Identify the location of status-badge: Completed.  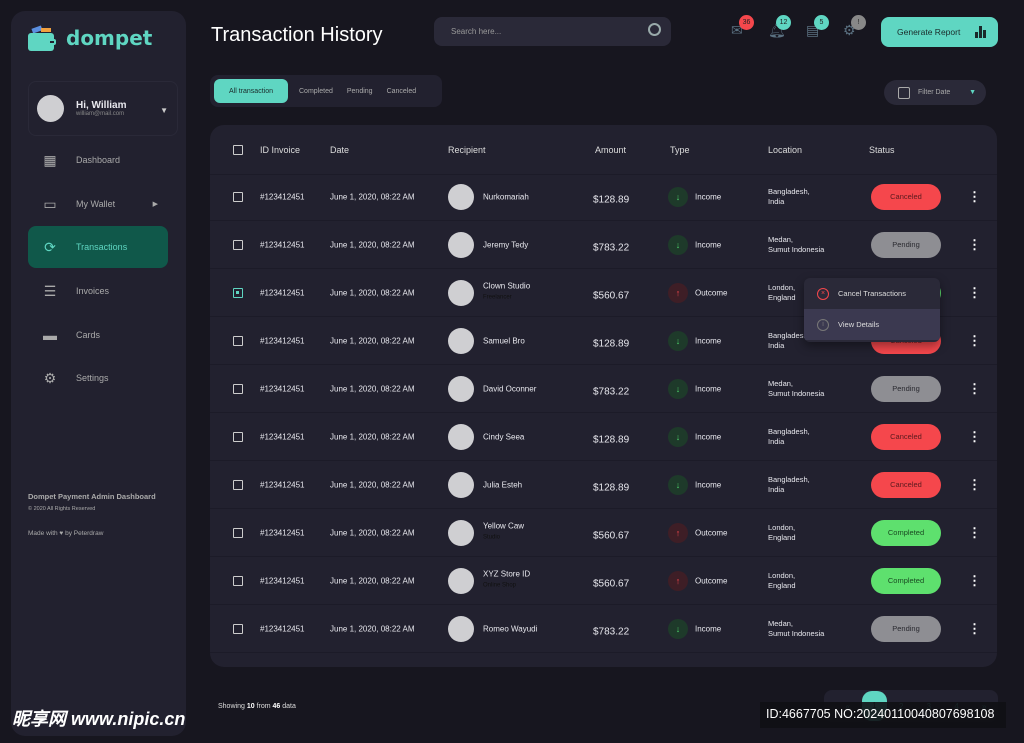
(906, 580).